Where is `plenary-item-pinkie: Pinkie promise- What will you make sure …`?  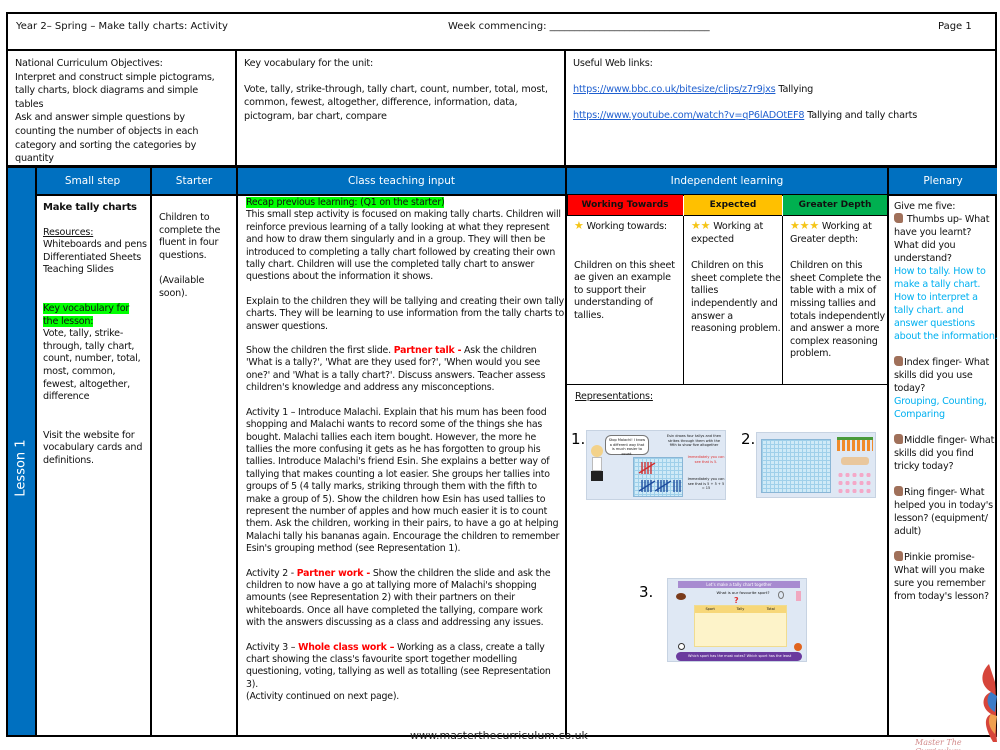
plenary-item-pinkie: Pinkie promise- What will you make sure … is located at coordinates (946, 577).